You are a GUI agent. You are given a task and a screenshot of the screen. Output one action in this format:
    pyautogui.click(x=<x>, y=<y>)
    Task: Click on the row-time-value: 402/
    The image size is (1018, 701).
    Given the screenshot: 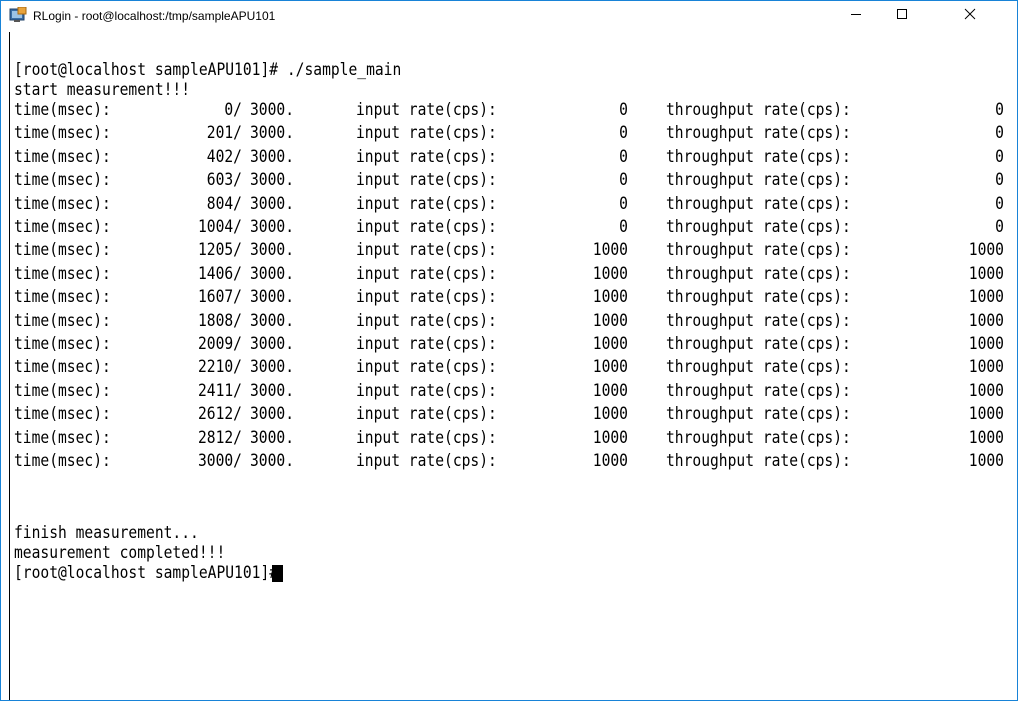 What is the action you would take?
    pyautogui.click(x=224, y=157)
    